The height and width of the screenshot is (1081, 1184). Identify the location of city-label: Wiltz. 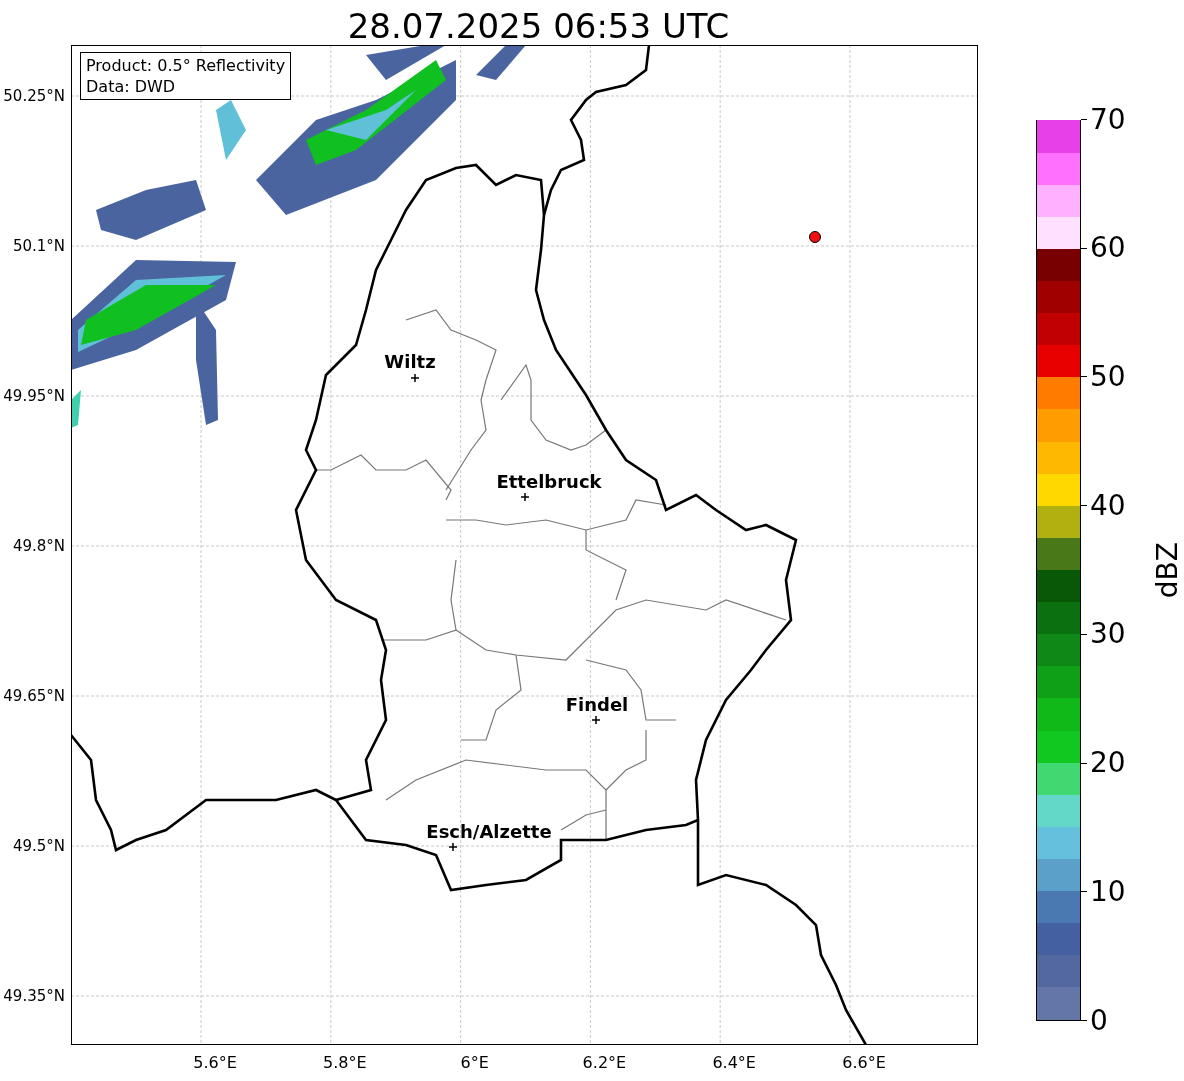
(410, 361).